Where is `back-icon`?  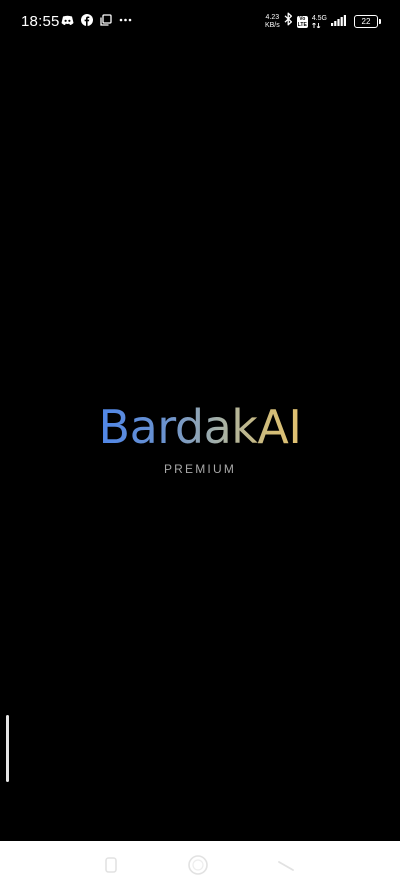 back-icon is located at coordinates (286, 866).